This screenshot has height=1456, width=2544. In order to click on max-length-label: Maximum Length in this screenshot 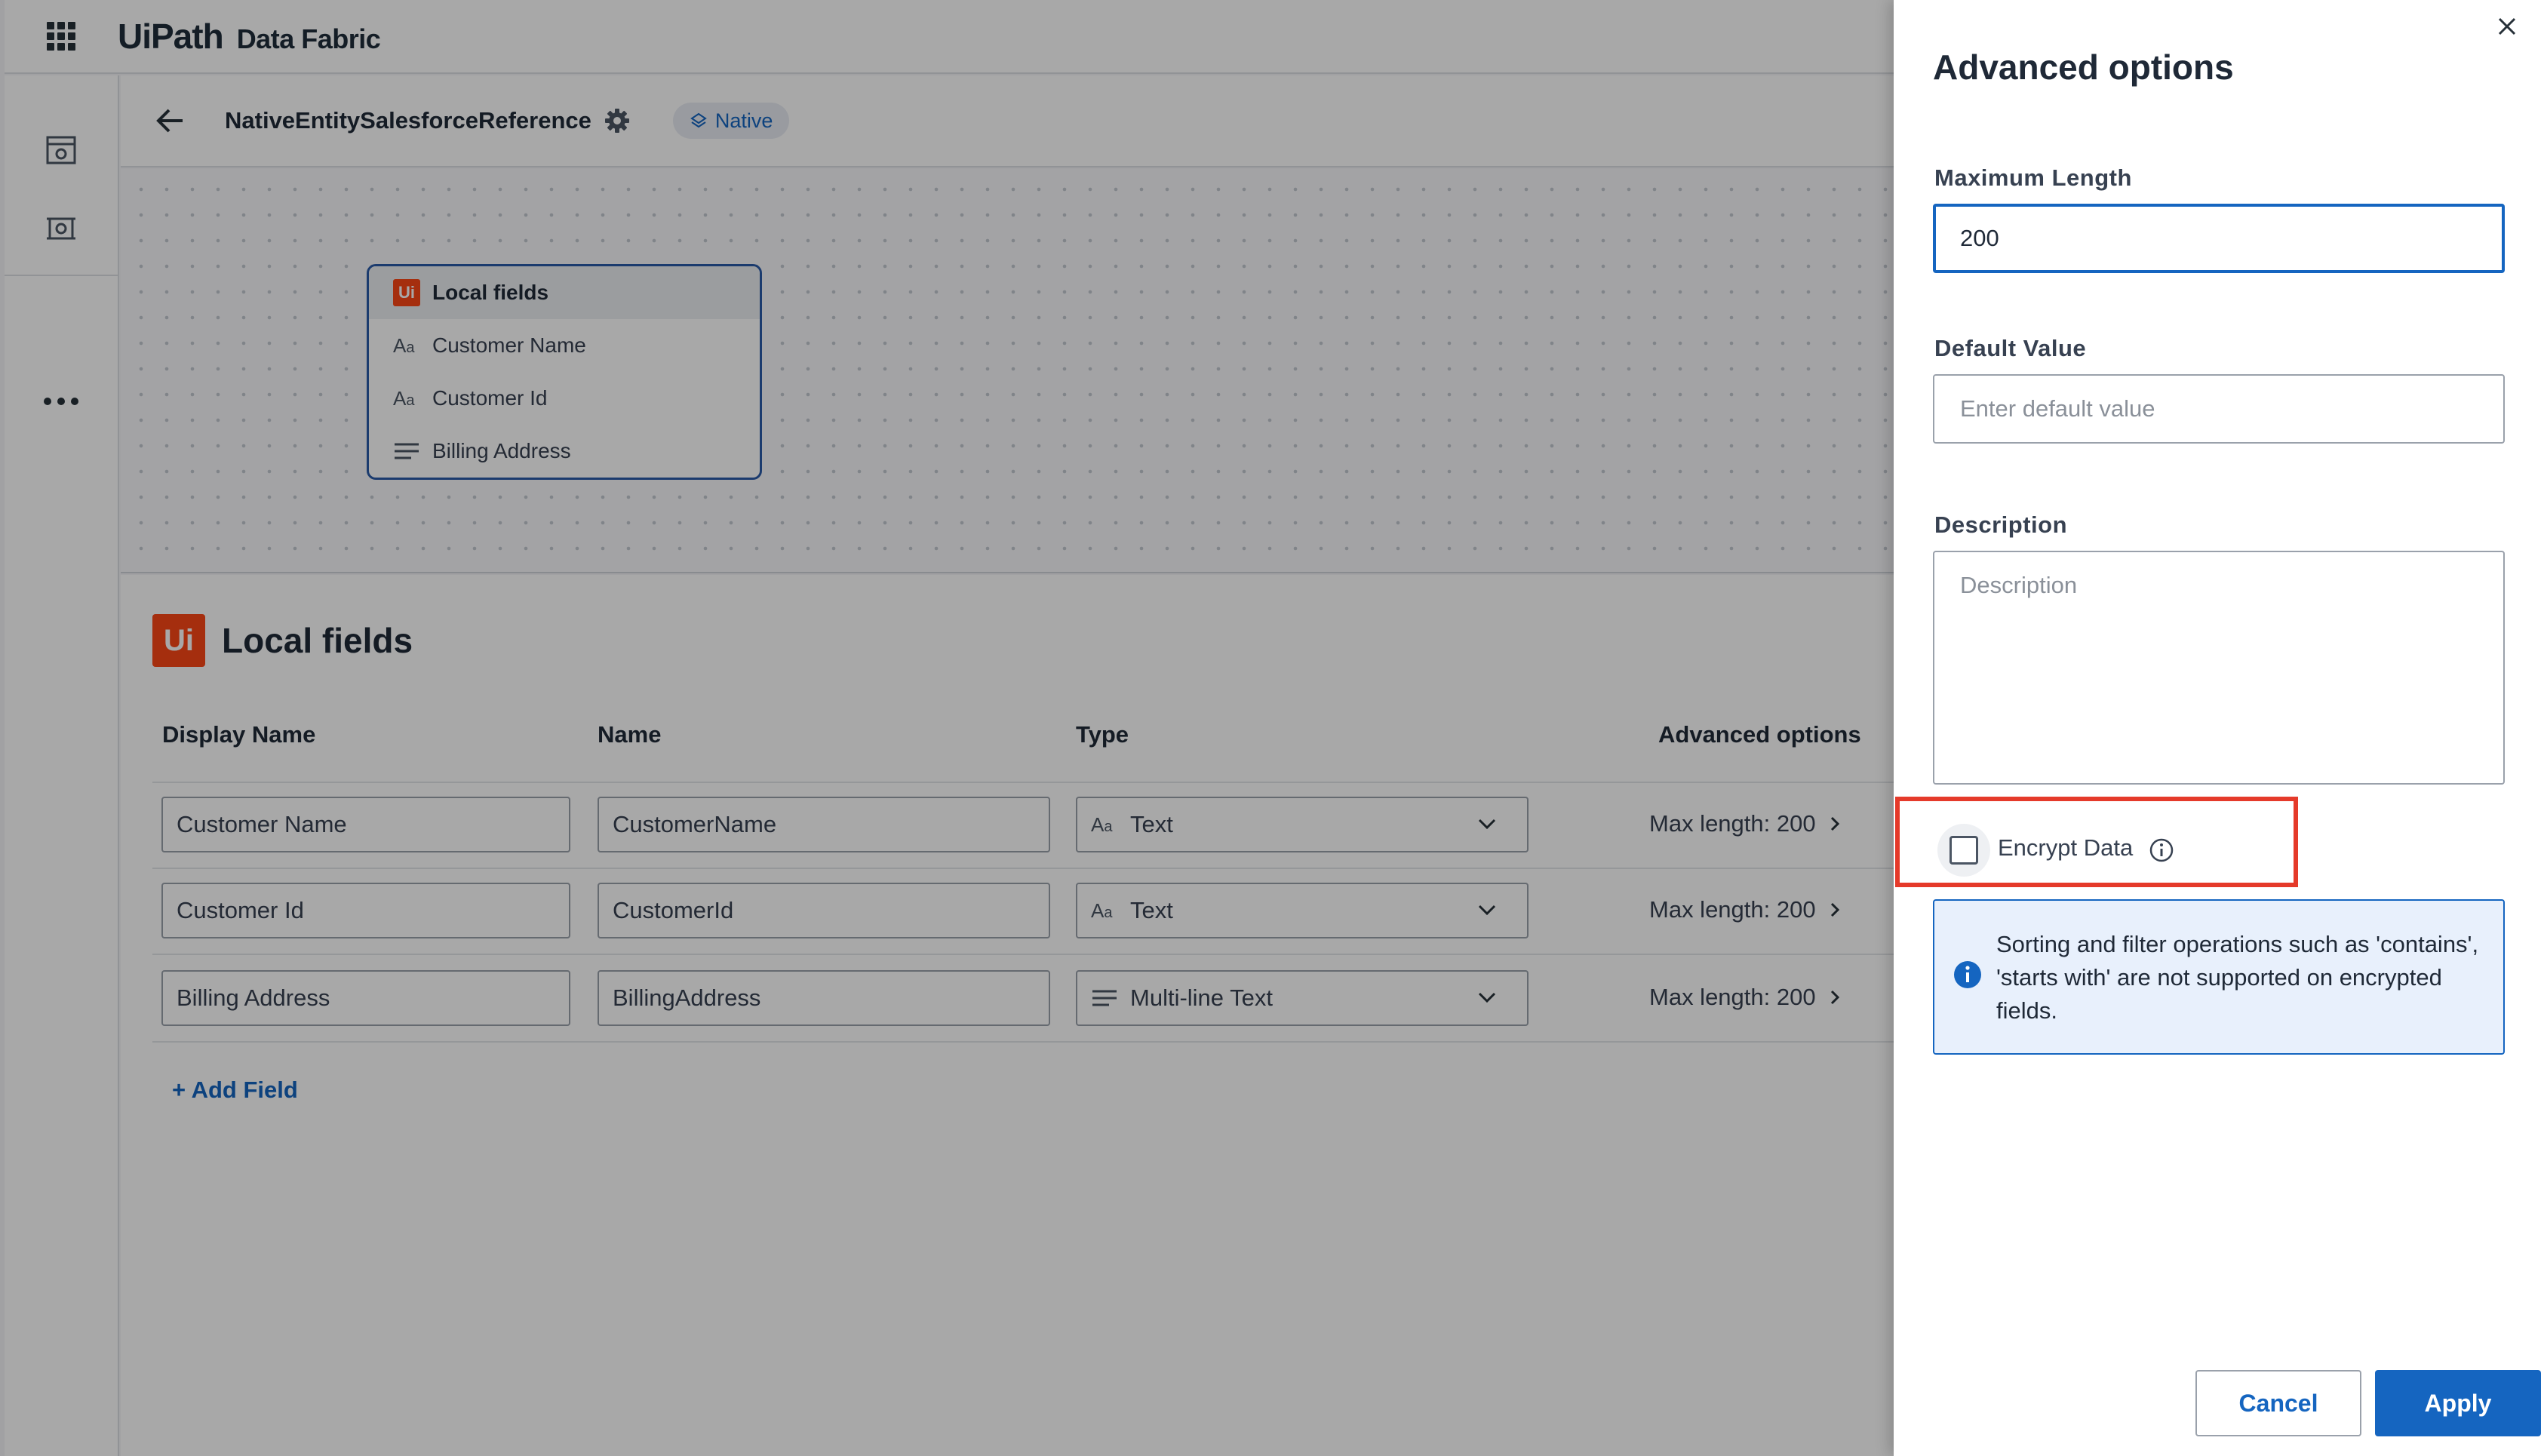, I will do `click(2033, 177)`.